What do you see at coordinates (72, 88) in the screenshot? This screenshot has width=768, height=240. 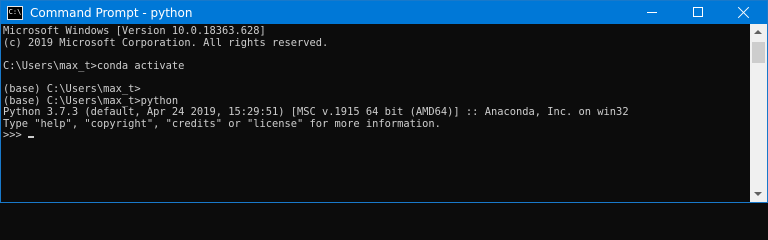 I see `console-line: (base) C:\Users\max_t>` at bounding box center [72, 88].